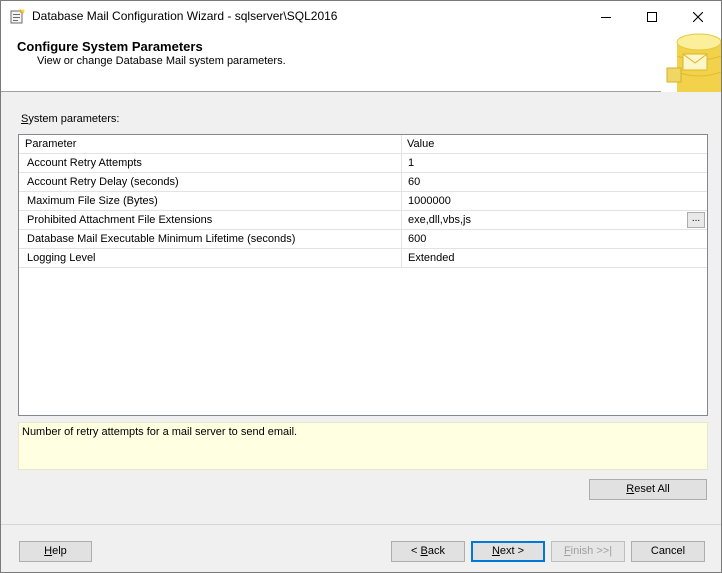 The image size is (722, 573). What do you see at coordinates (588, 551) in the screenshot?
I see `finish-button: Finish >>|` at bounding box center [588, 551].